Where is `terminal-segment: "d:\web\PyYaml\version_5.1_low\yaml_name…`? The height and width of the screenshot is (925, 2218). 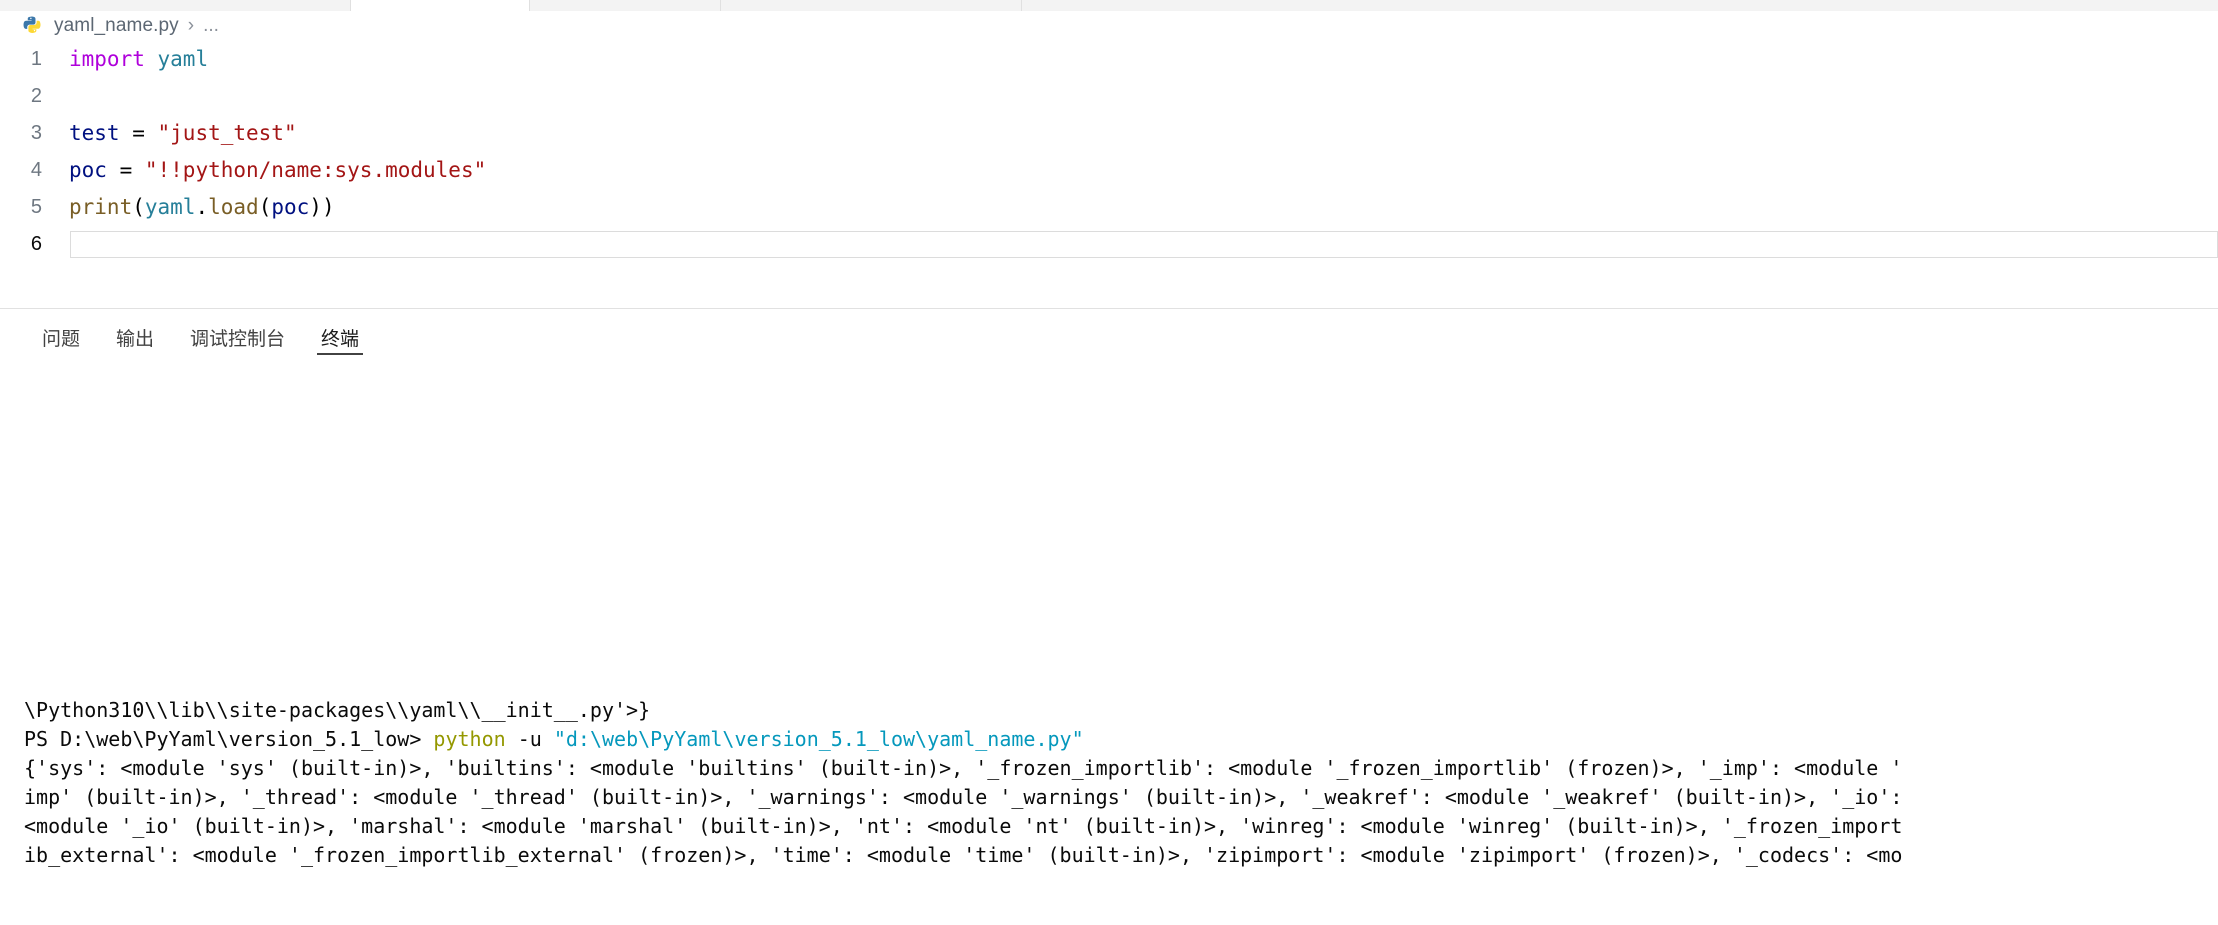 terminal-segment: "d:\web\PyYaml\version_5.1_low\yaml_name… is located at coordinates (818, 739).